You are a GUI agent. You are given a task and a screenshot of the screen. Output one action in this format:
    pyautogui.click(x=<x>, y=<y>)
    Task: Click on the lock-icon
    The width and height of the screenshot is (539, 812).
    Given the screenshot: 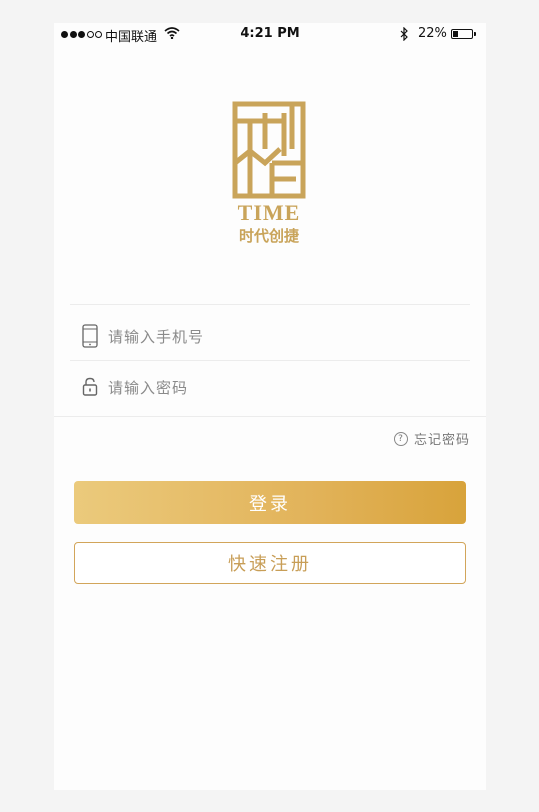 What is the action you would take?
    pyautogui.click(x=90, y=387)
    